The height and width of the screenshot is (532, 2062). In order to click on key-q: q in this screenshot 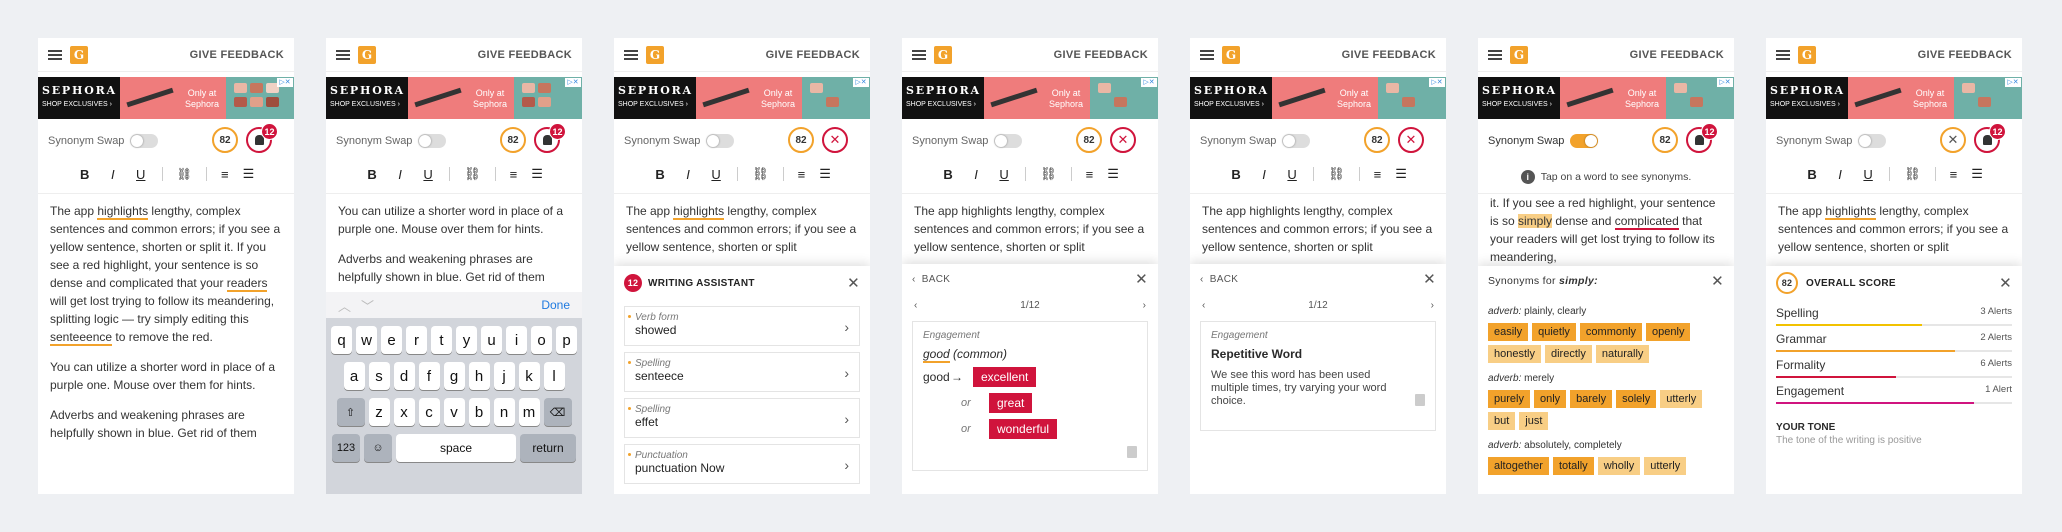, I will do `click(341, 340)`.